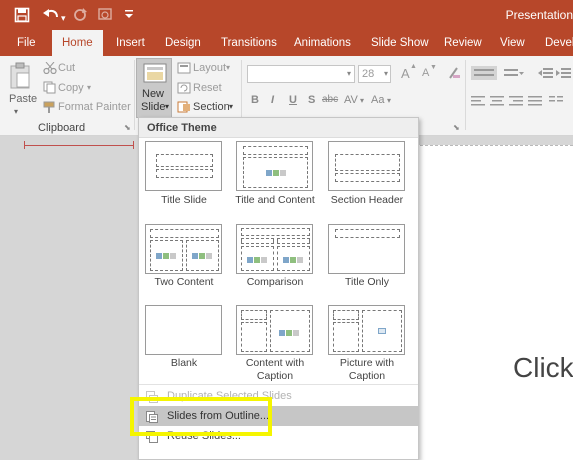 This screenshot has height=460, width=573. I want to click on copy-button: Copy, so click(71, 88).